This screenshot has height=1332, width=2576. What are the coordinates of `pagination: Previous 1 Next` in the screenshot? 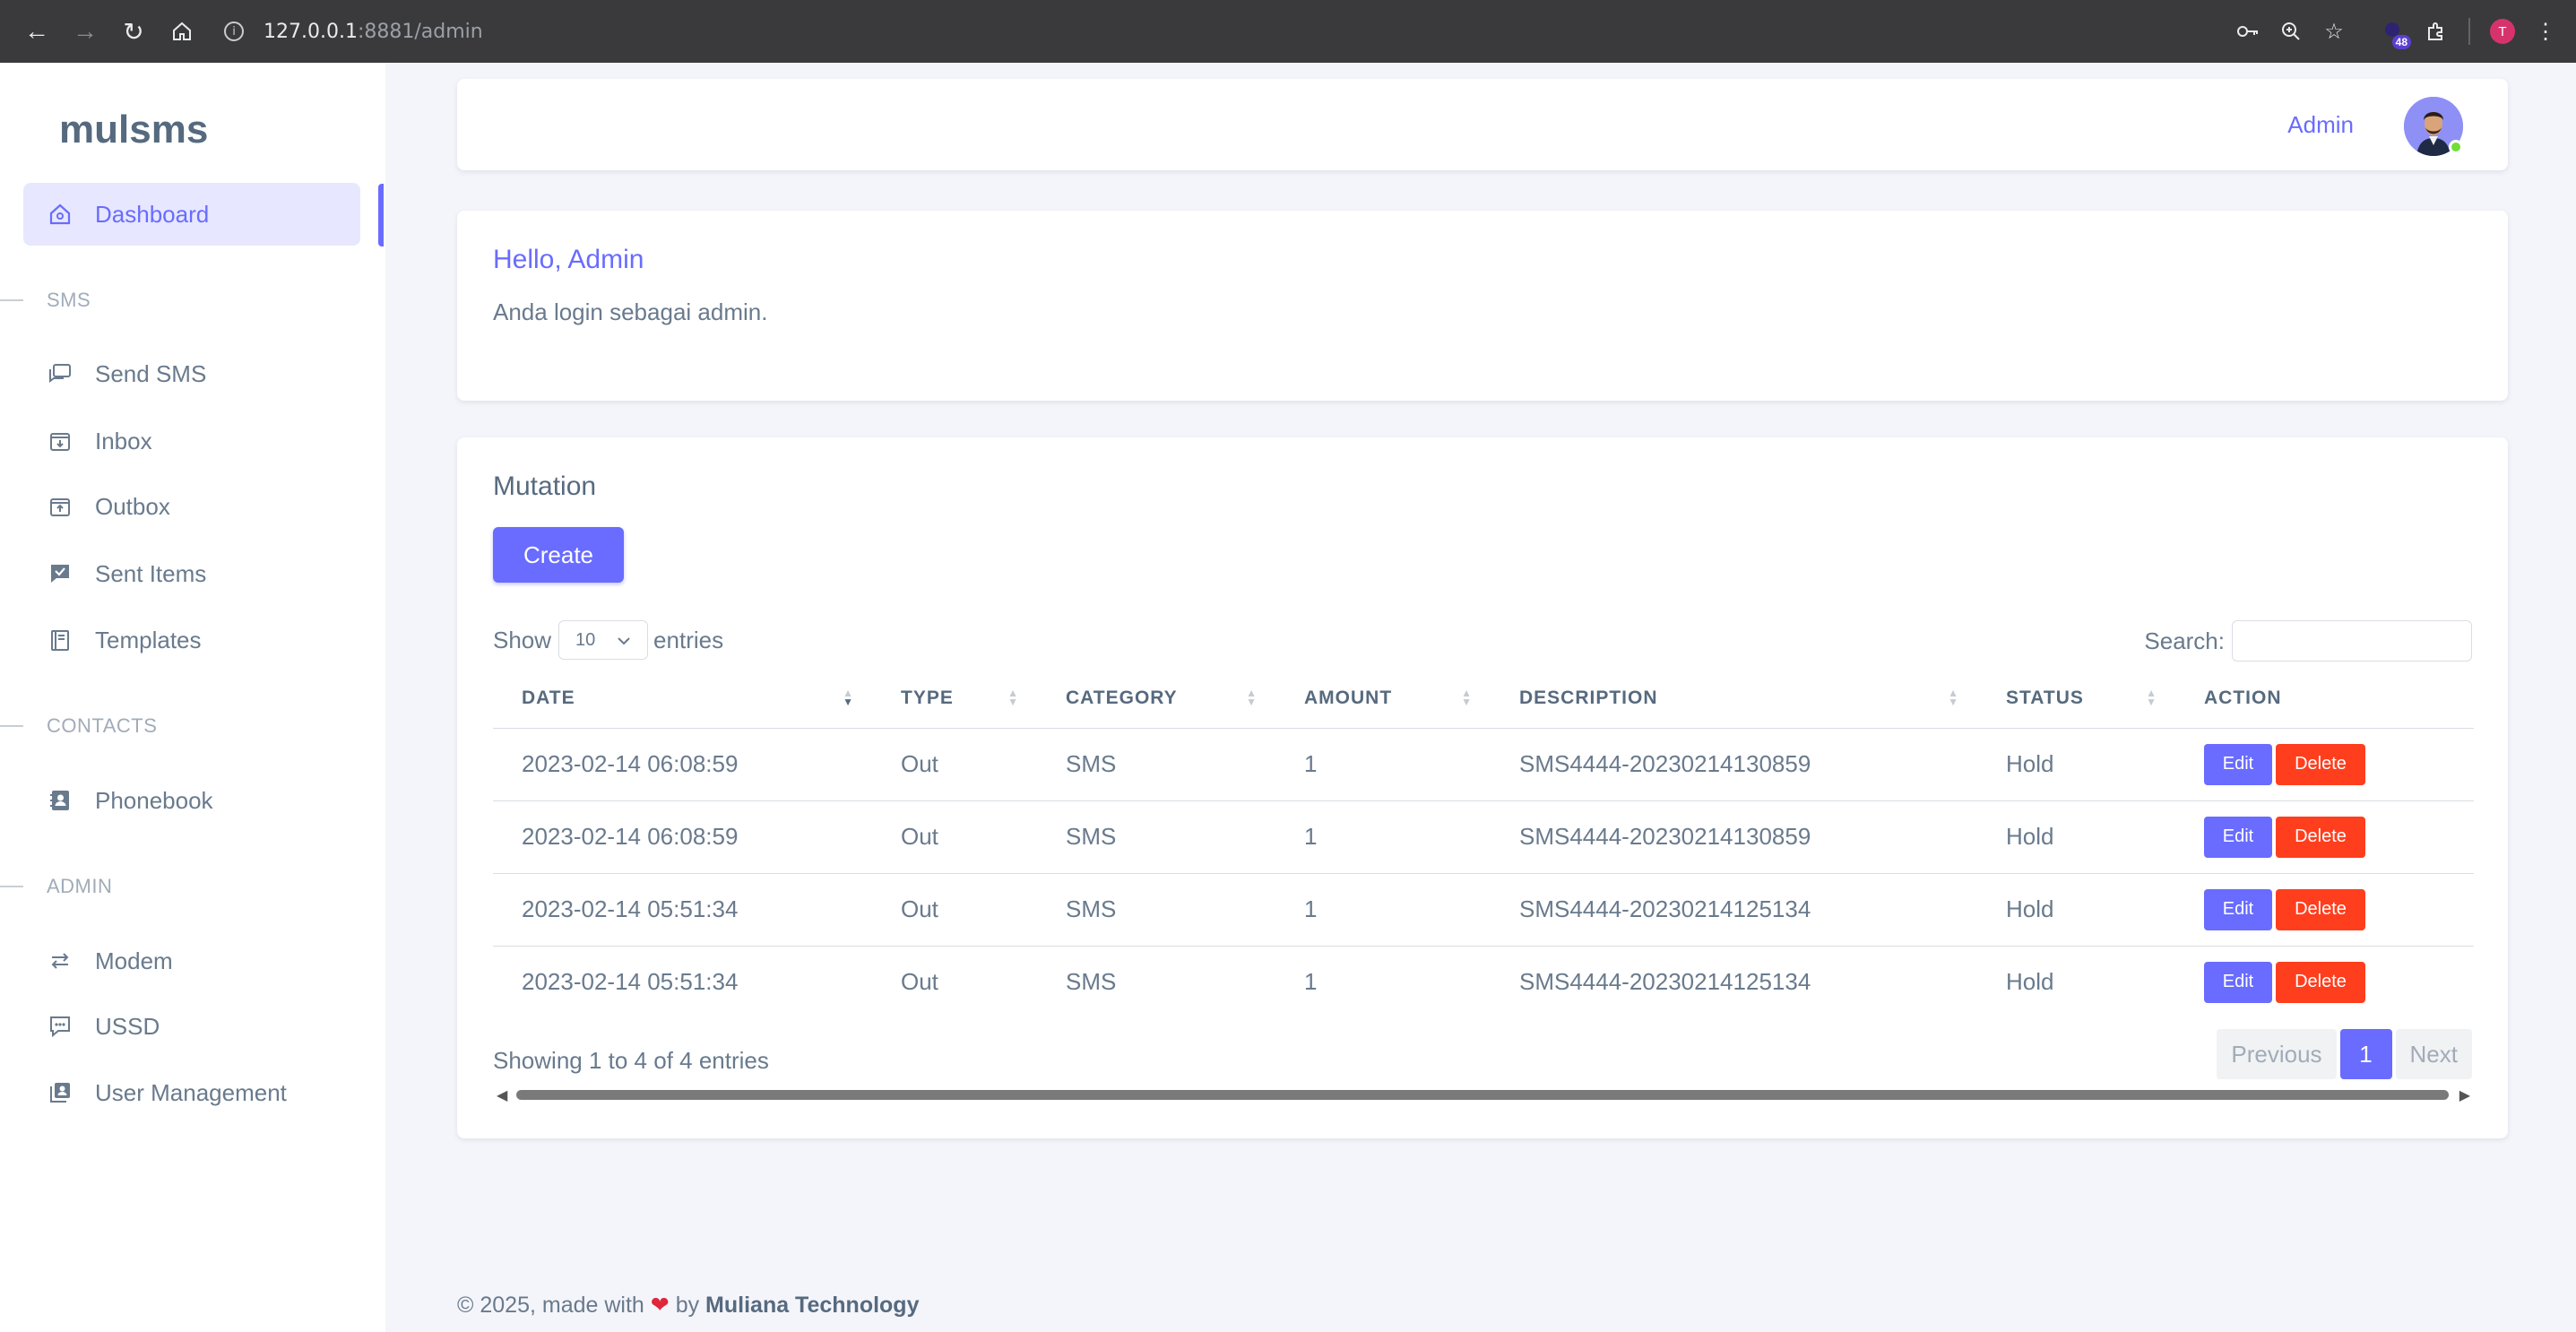 It's located at (2344, 1054).